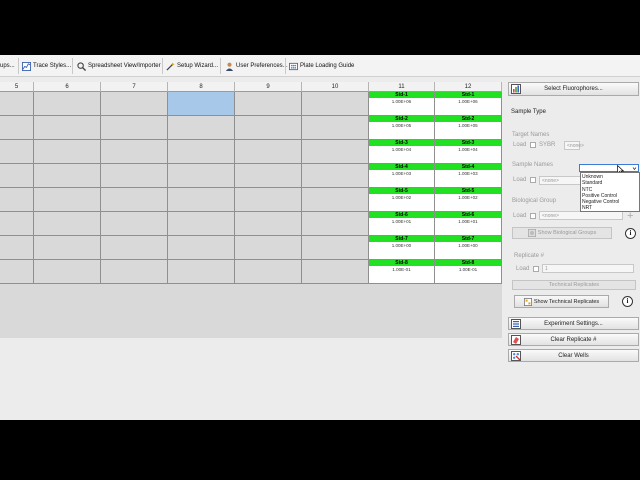 The width and height of the screenshot is (640, 480). I want to click on technical-replicates-button: Technical Replicates, so click(574, 285).